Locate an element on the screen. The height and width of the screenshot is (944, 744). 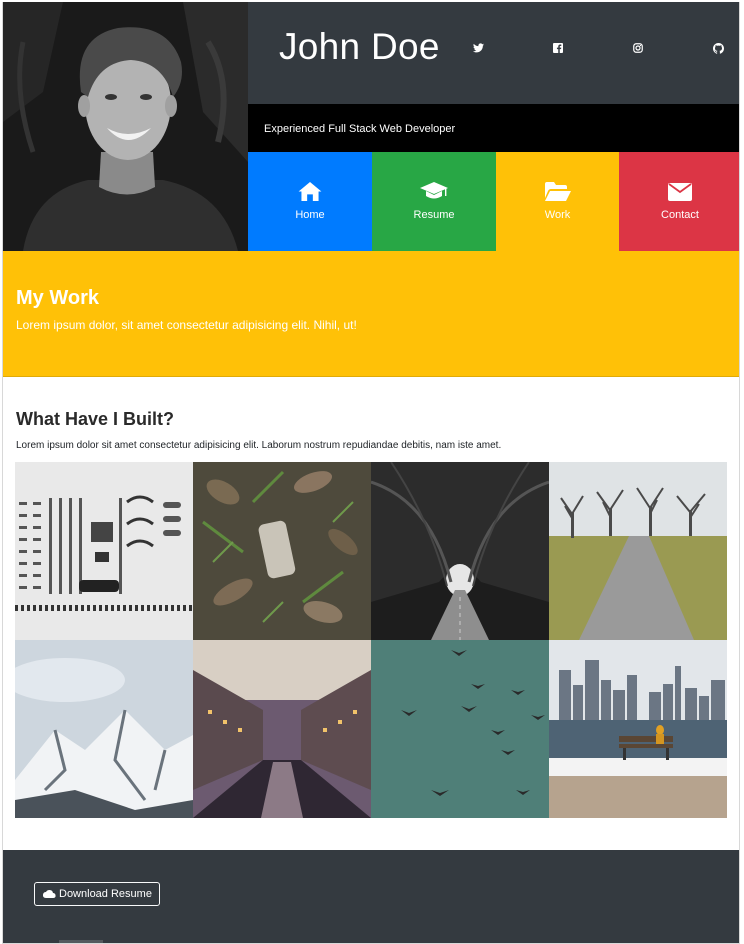
nav-work: Work is located at coordinates (557, 201).